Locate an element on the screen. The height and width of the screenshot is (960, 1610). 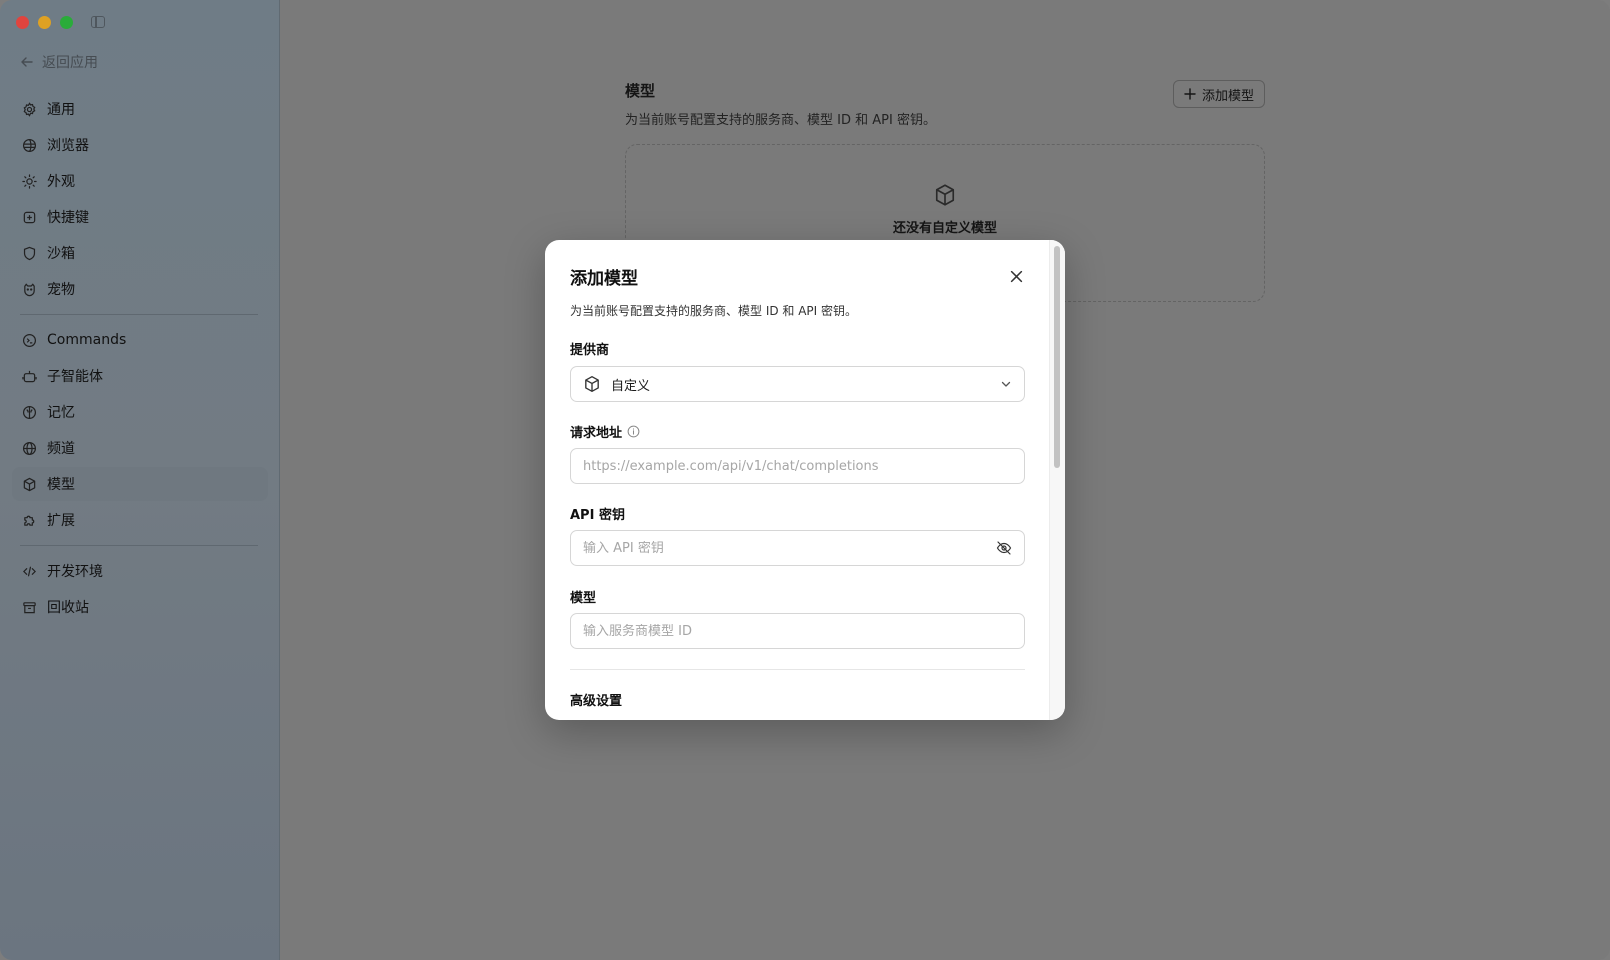
page-title: 模型 is located at coordinates (640, 91).